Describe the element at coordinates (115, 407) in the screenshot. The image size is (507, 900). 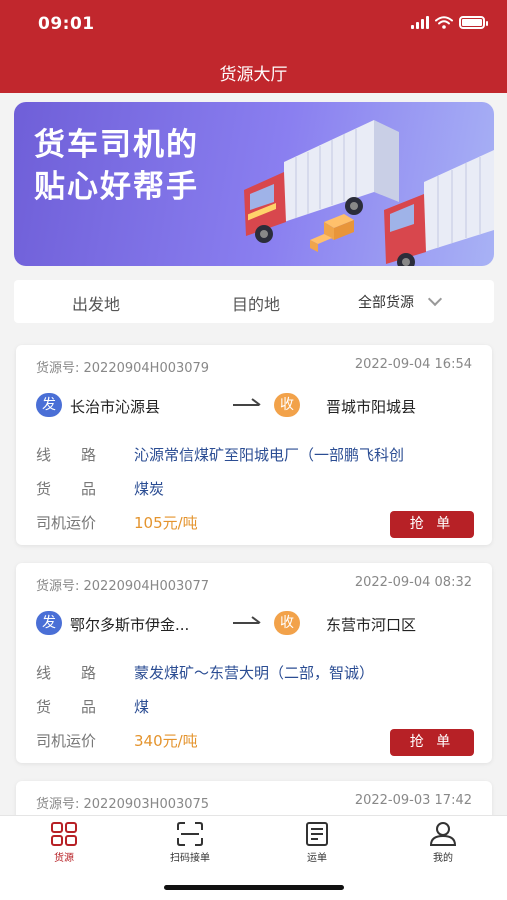
I see `from-city: 长治市沁源县` at that location.